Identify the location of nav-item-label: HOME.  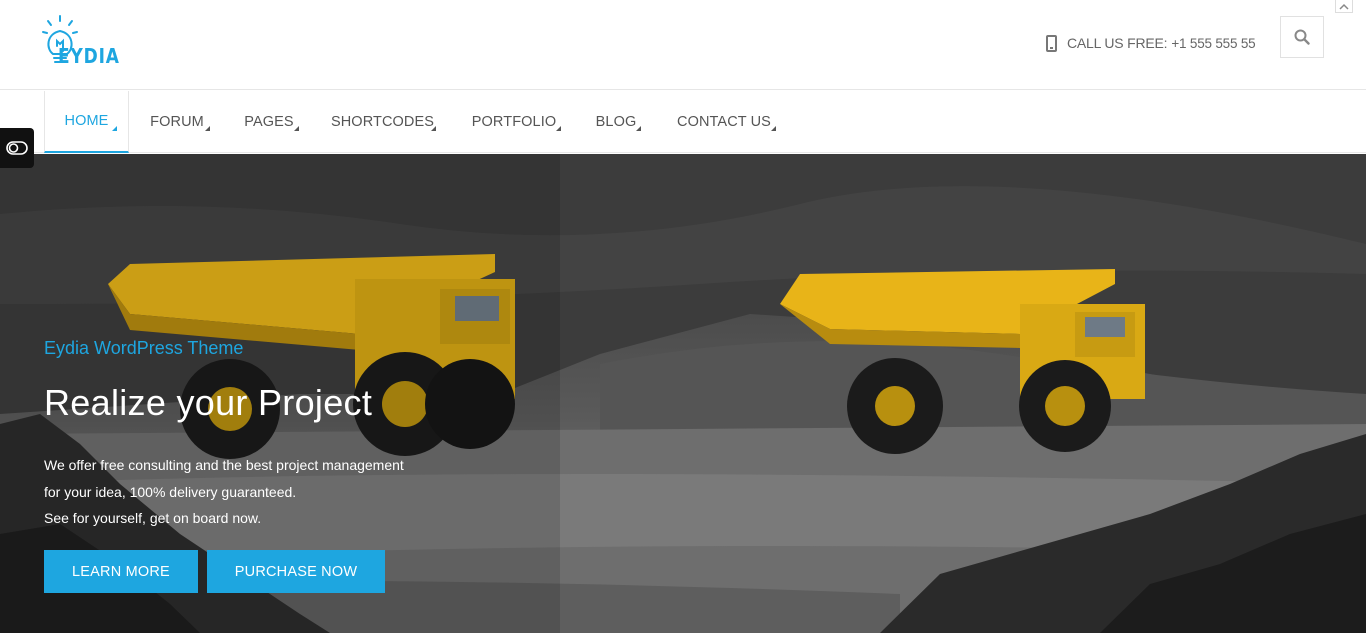
(86, 121).